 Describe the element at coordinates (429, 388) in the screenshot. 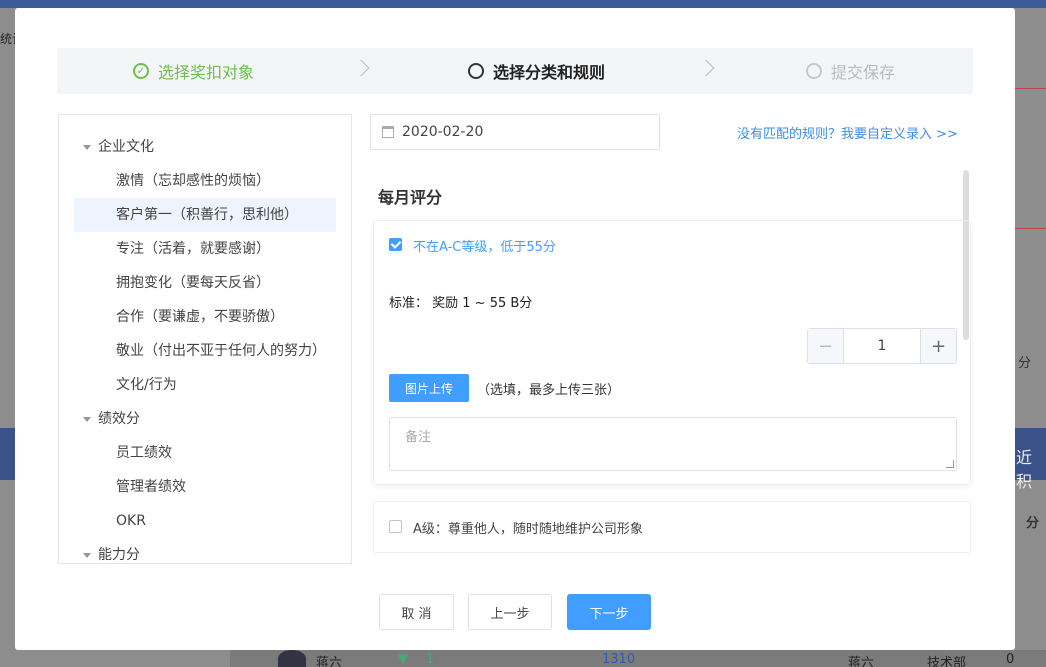

I see `image-upload-button: 图片上传` at that location.